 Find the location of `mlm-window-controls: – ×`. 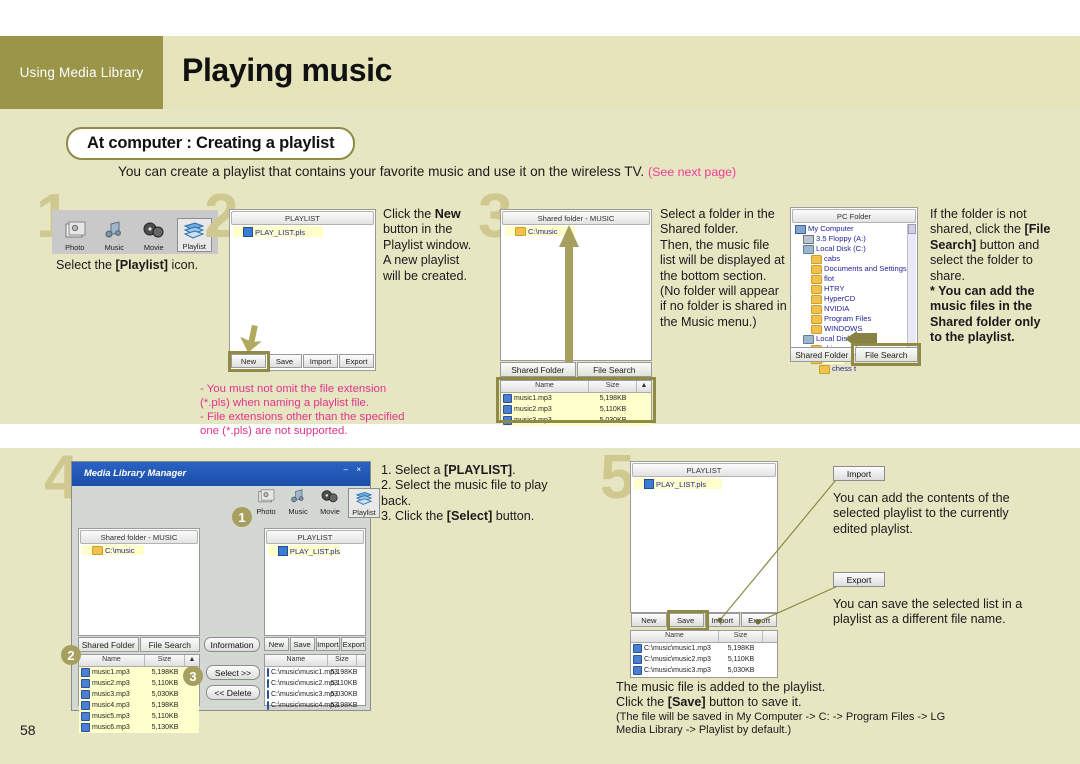

mlm-window-controls: – × is located at coordinates (354, 469).